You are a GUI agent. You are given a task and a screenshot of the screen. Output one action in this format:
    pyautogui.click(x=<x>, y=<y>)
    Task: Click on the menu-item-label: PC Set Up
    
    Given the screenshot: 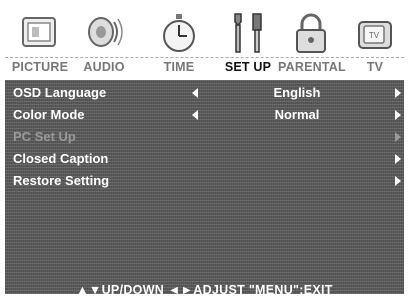 What is the action you would take?
    pyautogui.click(x=44, y=136)
    